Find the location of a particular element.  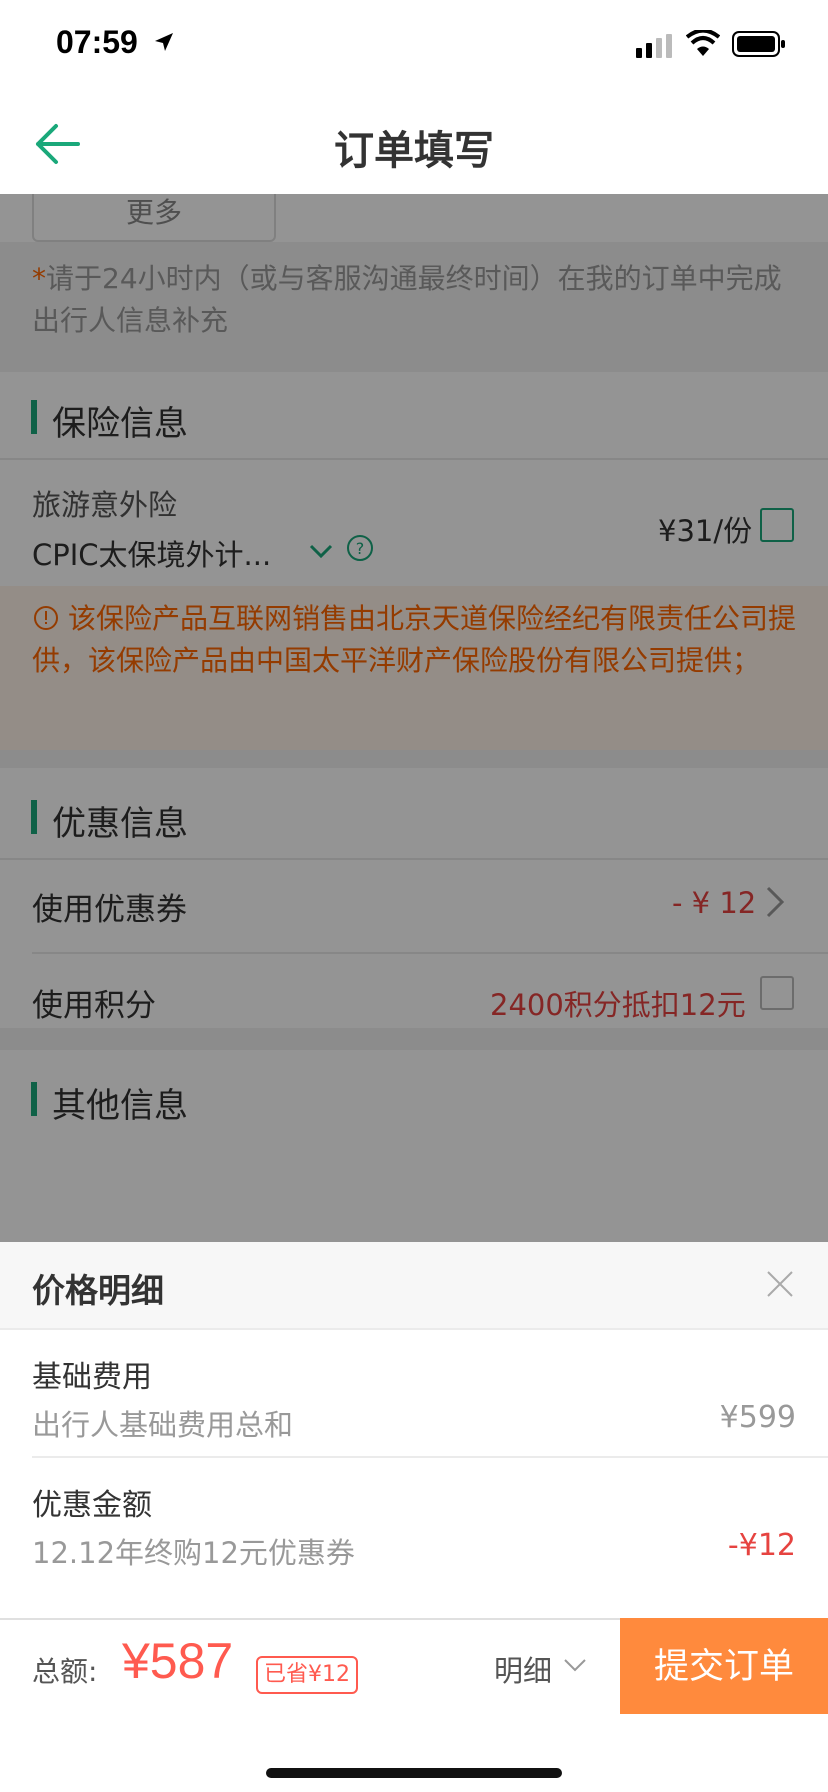

close-icon is located at coordinates (780, 1284).